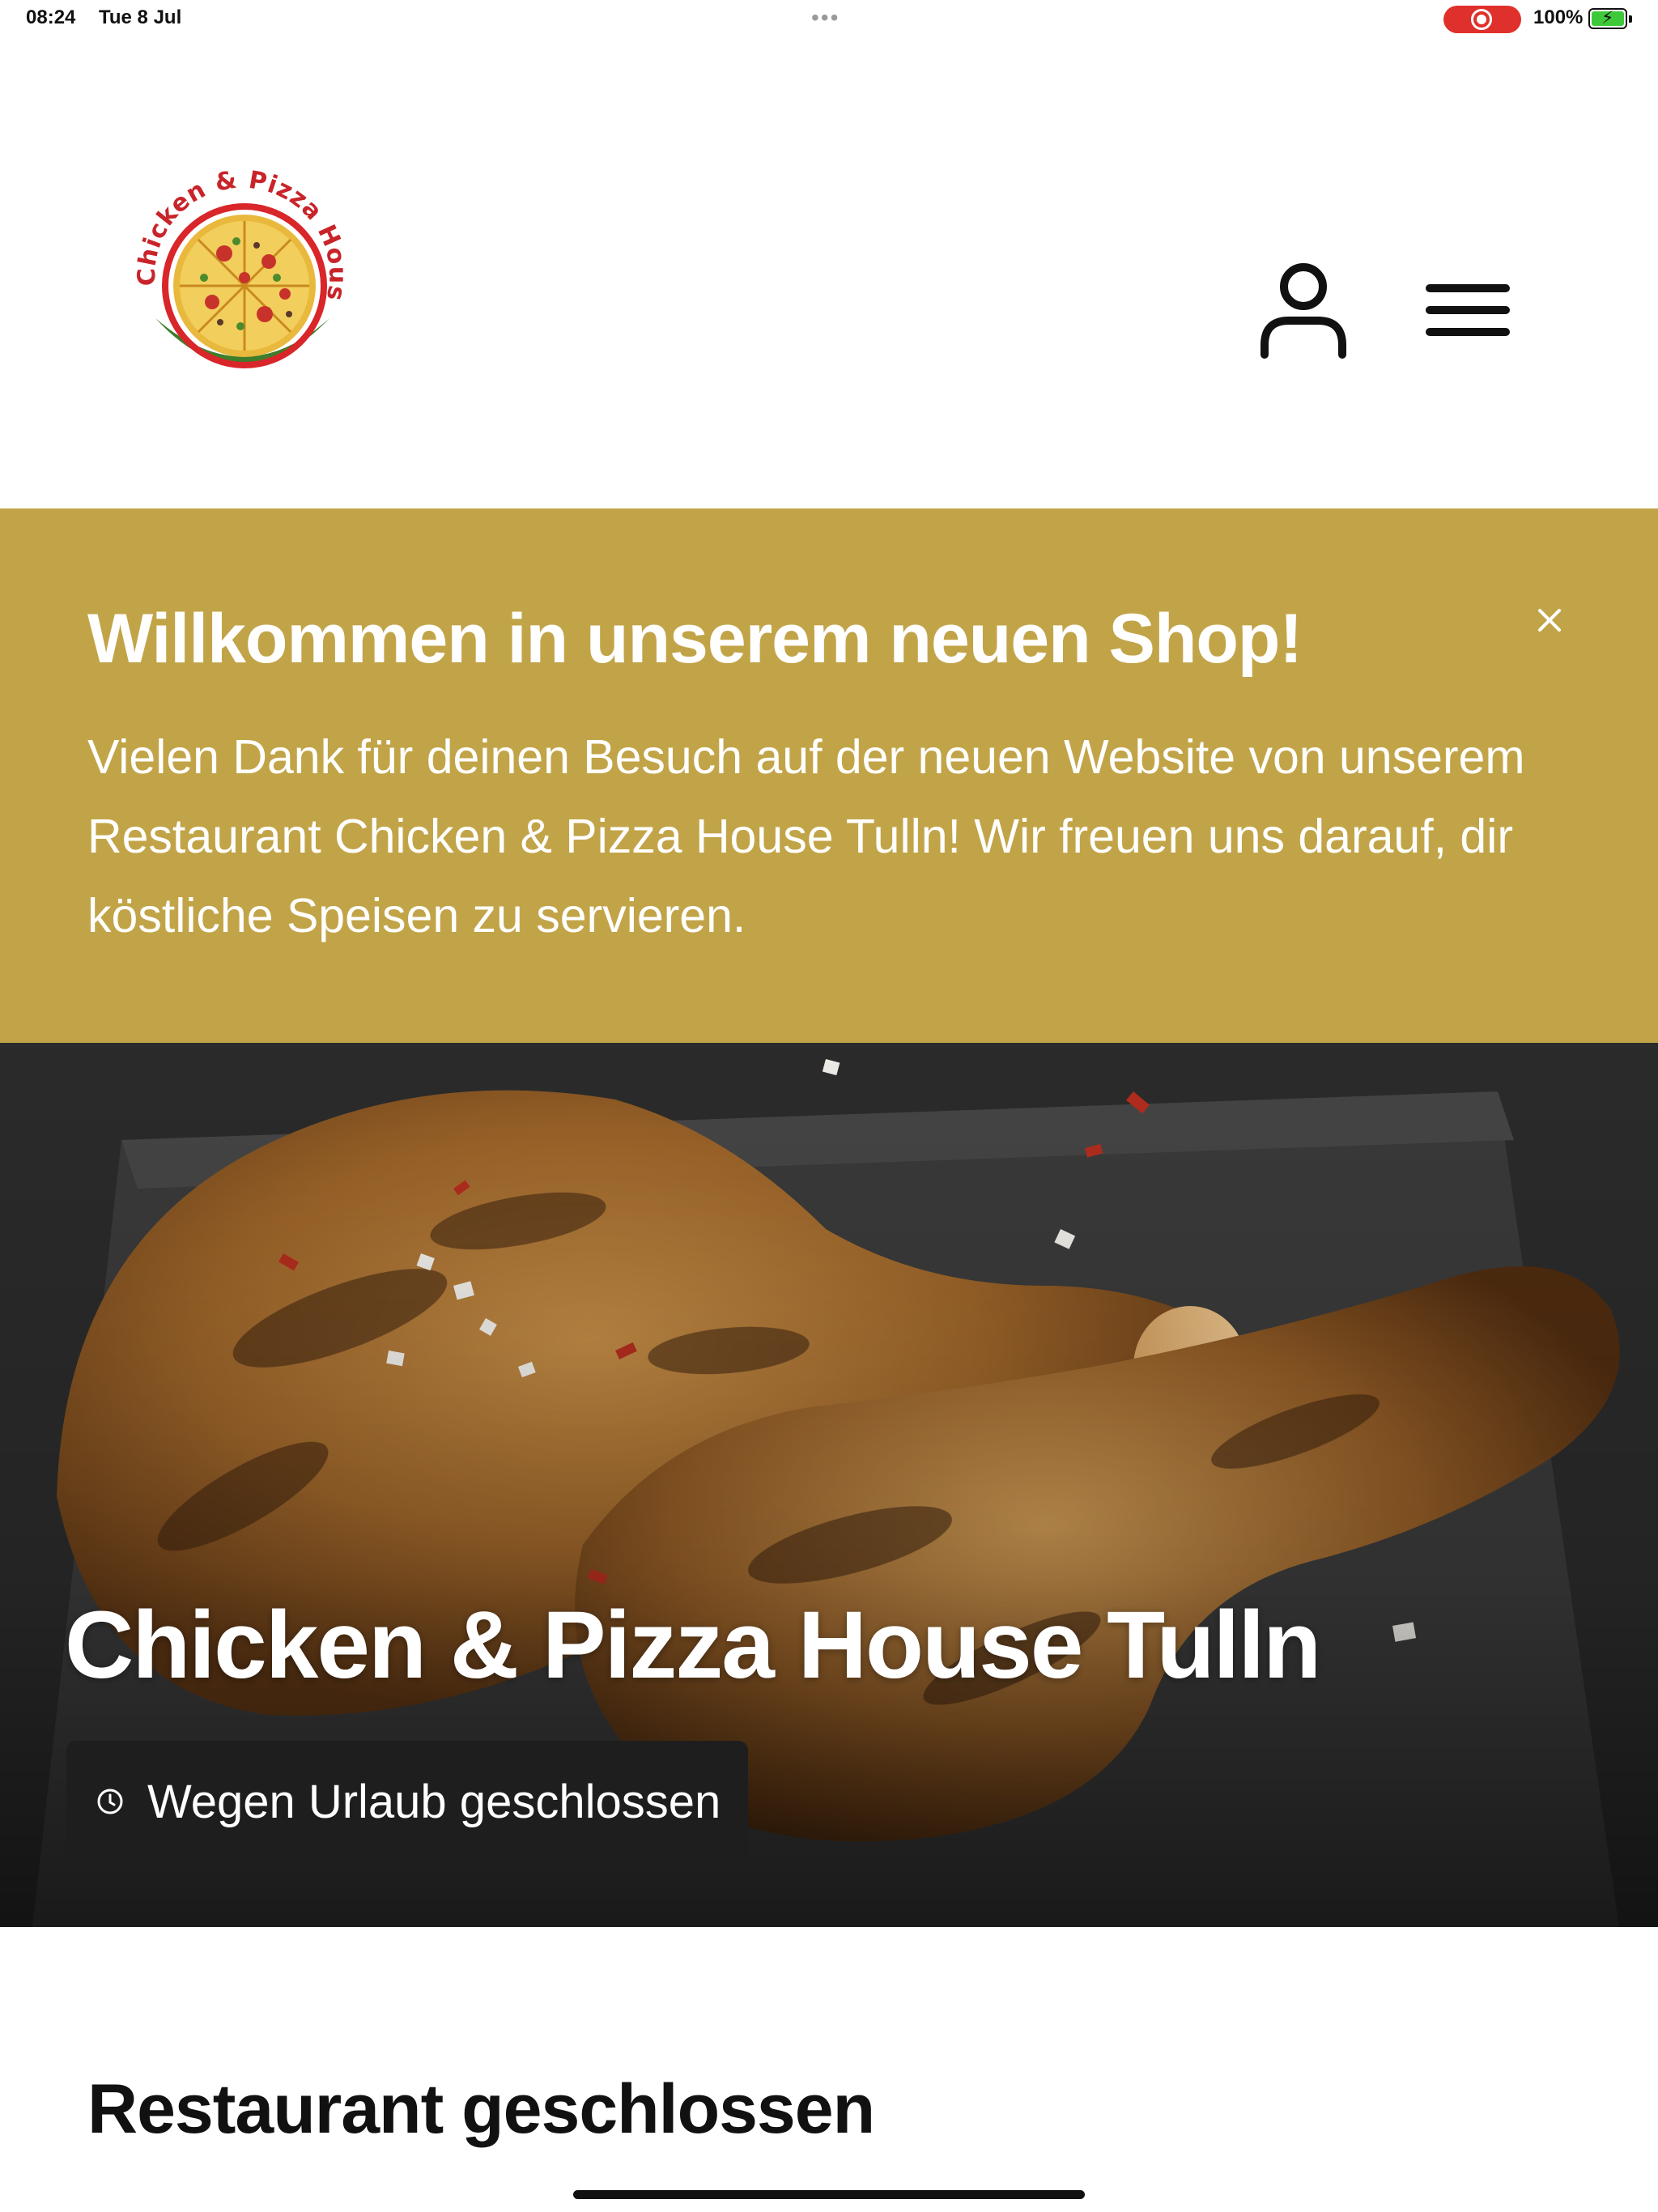  What do you see at coordinates (110, 1801) in the screenshot?
I see `clock-icon` at bounding box center [110, 1801].